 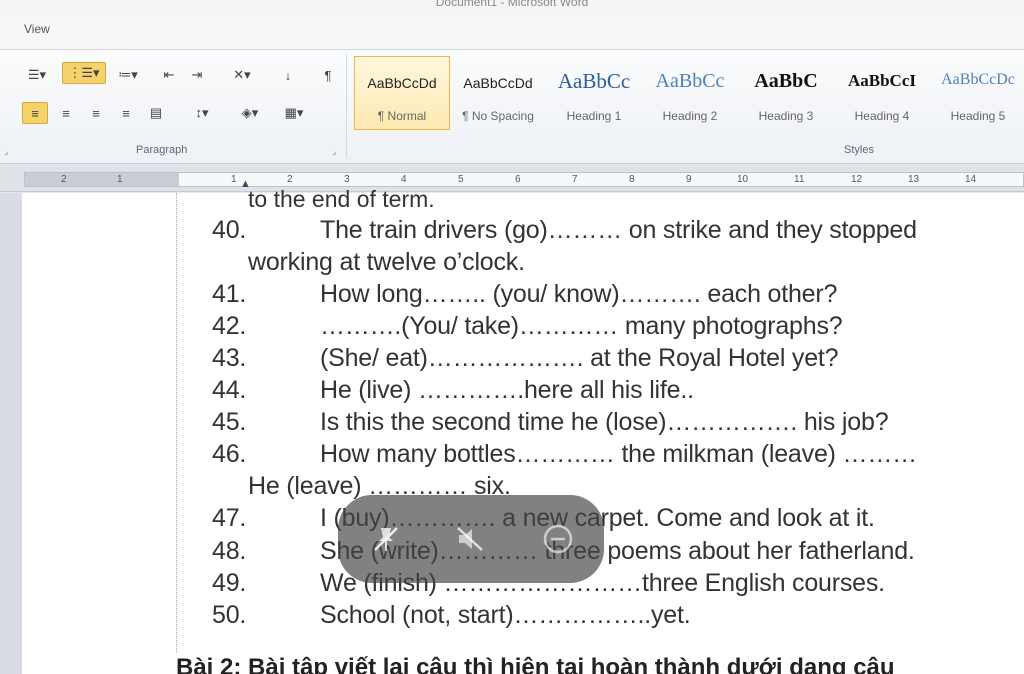 What do you see at coordinates (558, 539) in the screenshot?
I see `minus-circle-icon` at bounding box center [558, 539].